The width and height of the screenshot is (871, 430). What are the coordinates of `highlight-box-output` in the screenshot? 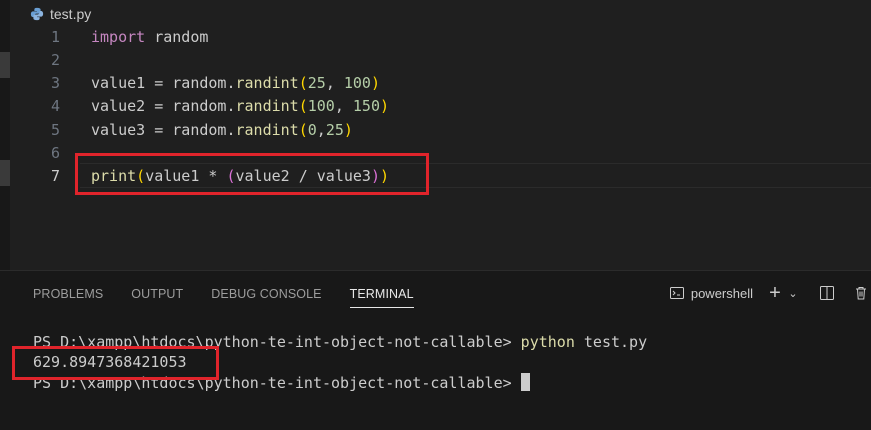 It's located at (115, 363).